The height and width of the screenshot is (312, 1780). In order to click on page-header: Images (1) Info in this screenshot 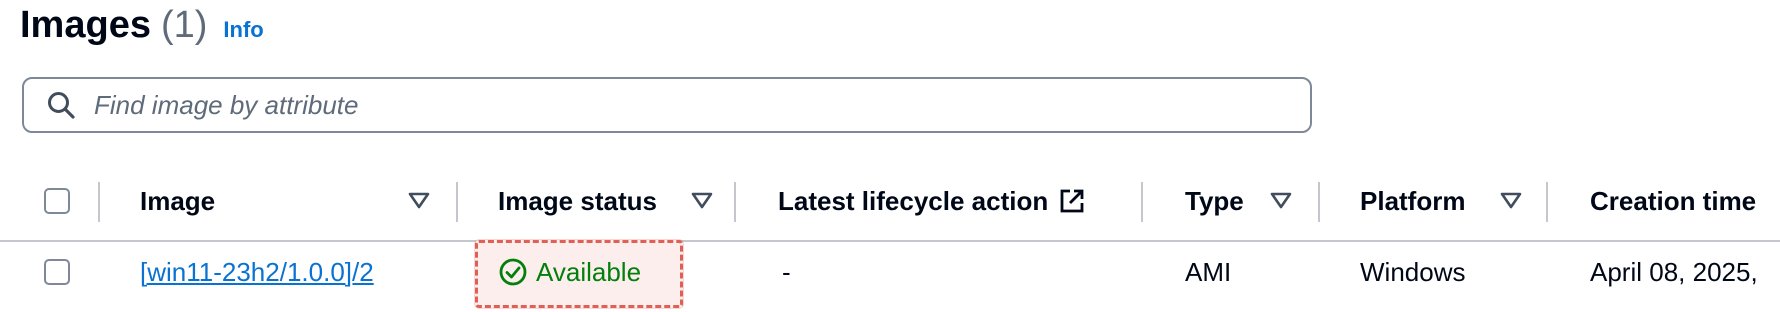, I will do `click(142, 28)`.